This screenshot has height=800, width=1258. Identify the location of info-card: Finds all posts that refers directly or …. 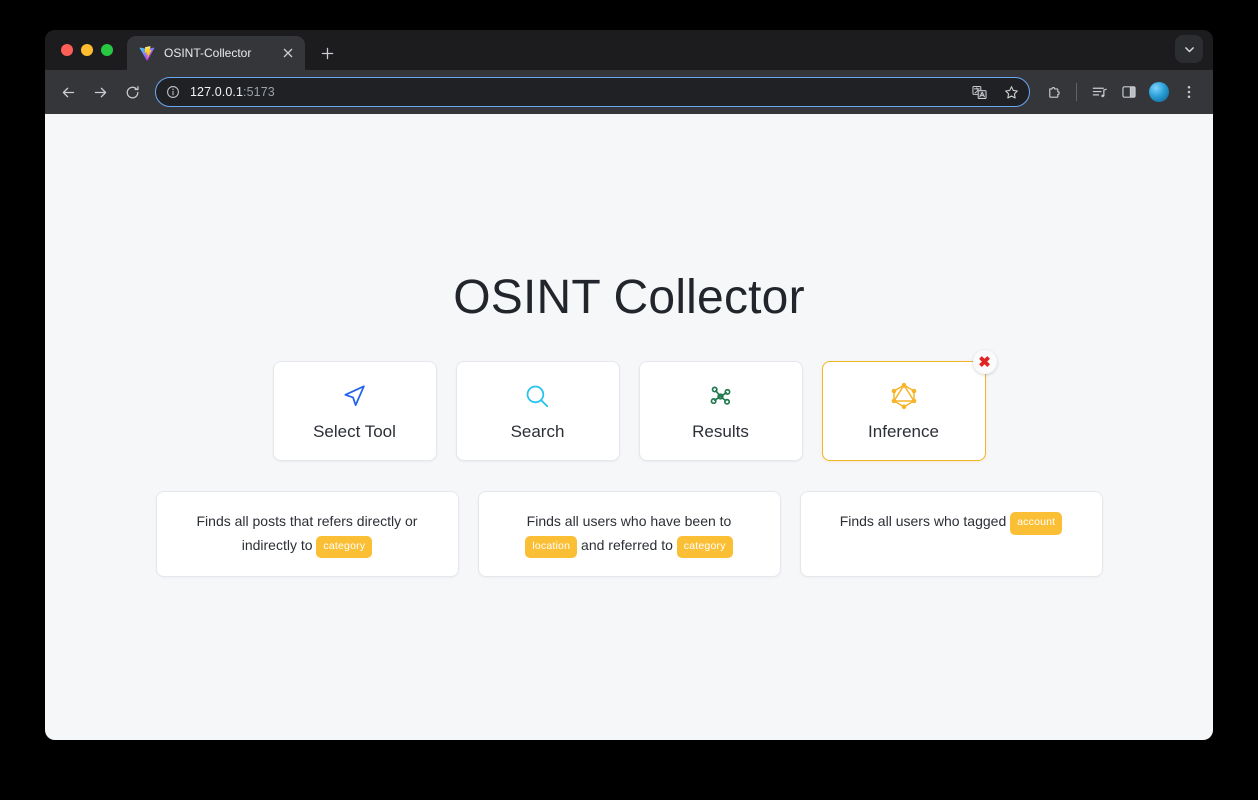
(307, 534).